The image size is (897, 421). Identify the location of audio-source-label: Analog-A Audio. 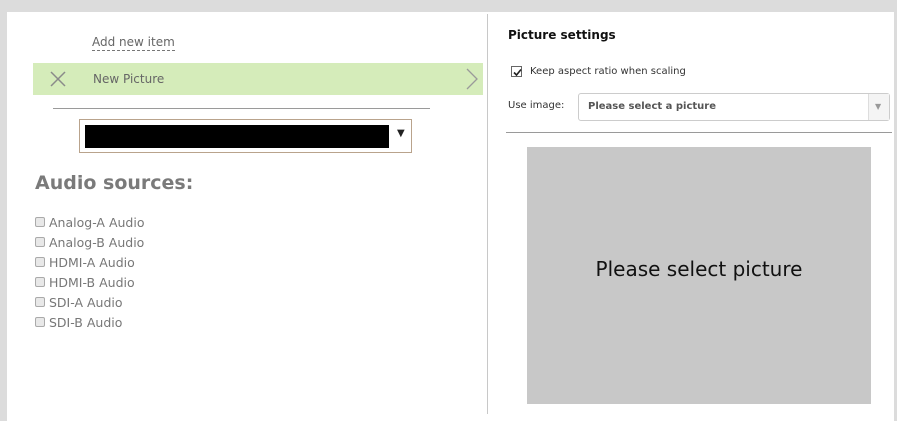
(97, 222).